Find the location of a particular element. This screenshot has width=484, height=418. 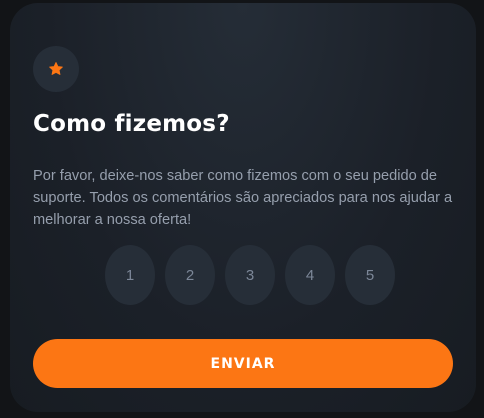

rating-button-4: 4 is located at coordinates (310, 275).